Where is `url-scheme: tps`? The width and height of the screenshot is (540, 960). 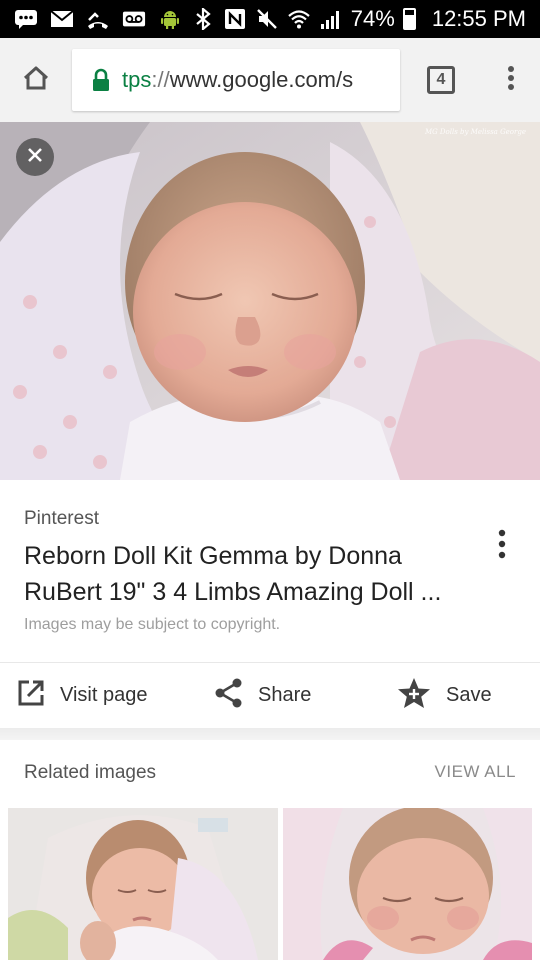
url-scheme: tps is located at coordinates (137, 79).